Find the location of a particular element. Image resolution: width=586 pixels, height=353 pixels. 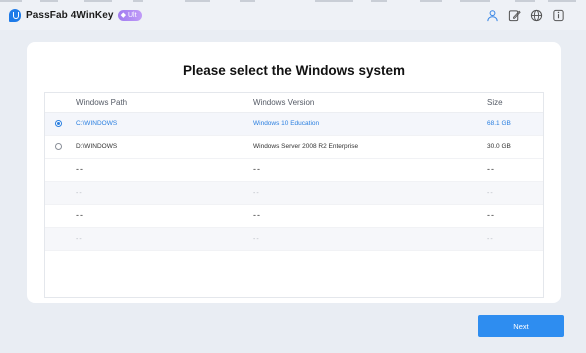

size-cell: 30.0 GB is located at coordinates (499, 146).